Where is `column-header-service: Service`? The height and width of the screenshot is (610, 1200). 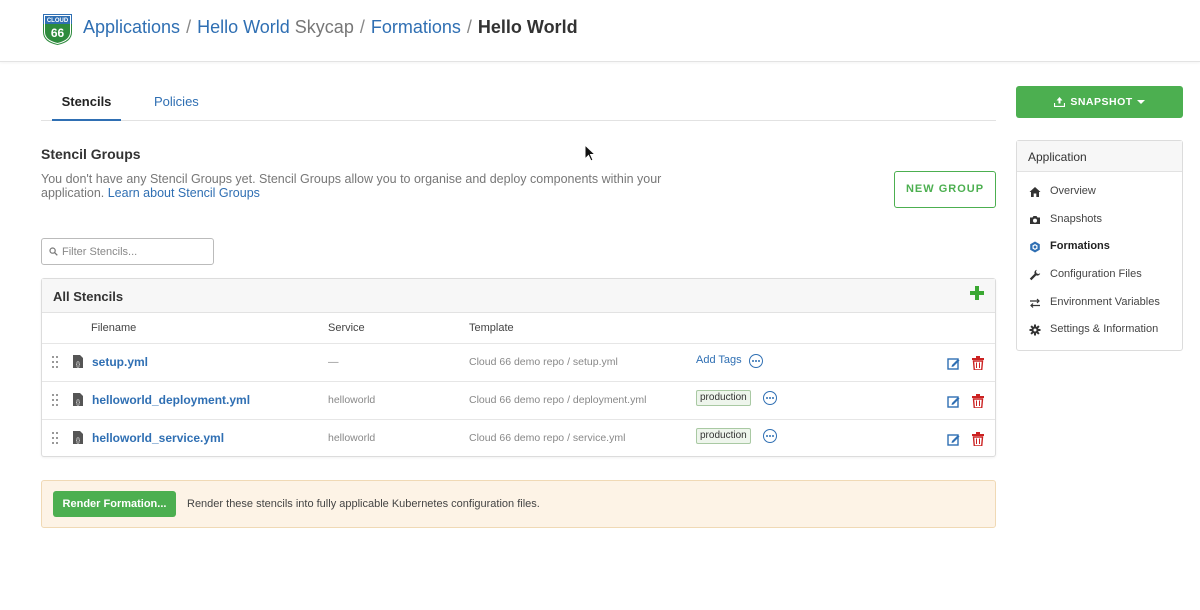
column-header-service: Service is located at coordinates (346, 328).